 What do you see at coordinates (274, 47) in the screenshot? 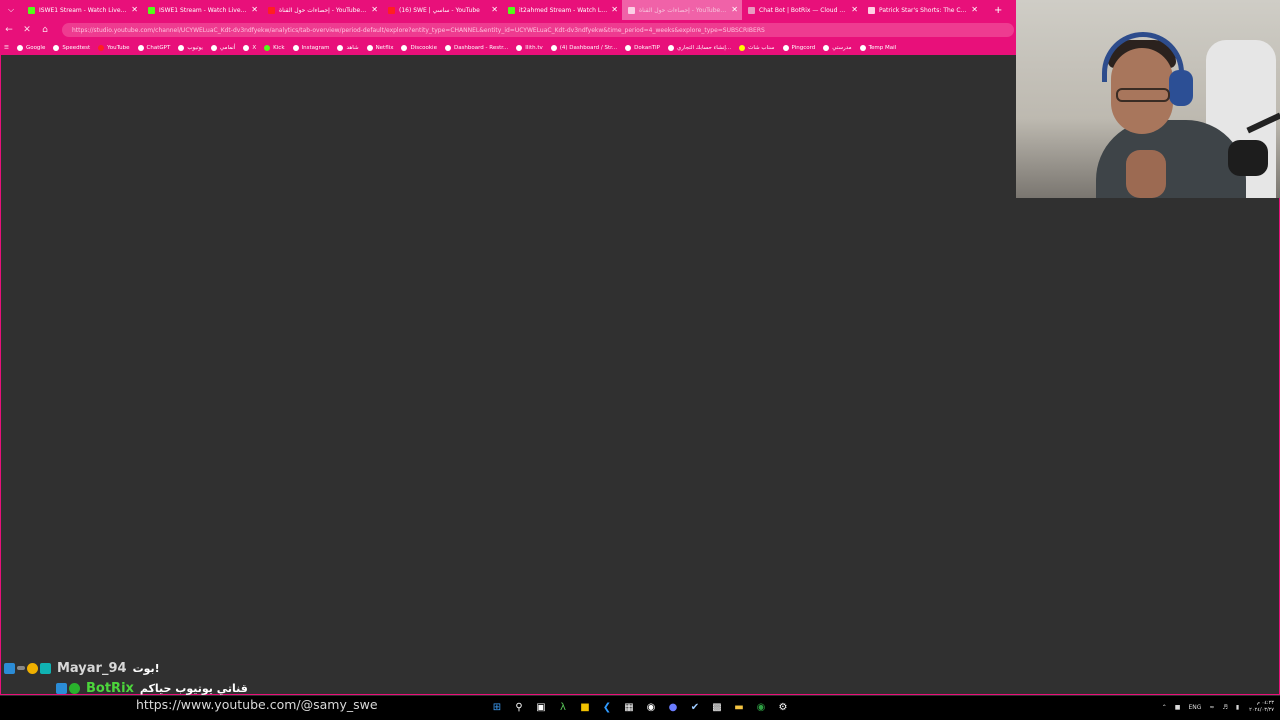
I see `bookmark-kick: Kick` at bounding box center [274, 47].